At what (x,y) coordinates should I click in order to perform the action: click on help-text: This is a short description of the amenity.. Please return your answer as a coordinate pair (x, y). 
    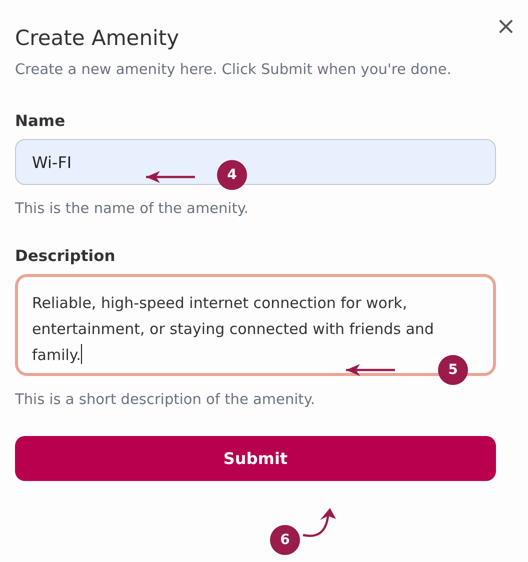
    Looking at the image, I should click on (165, 400).